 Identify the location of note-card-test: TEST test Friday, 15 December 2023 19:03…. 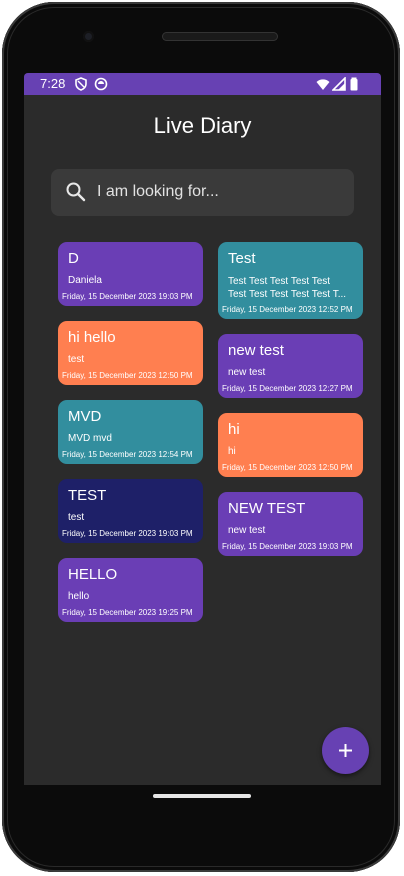
(130, 511).